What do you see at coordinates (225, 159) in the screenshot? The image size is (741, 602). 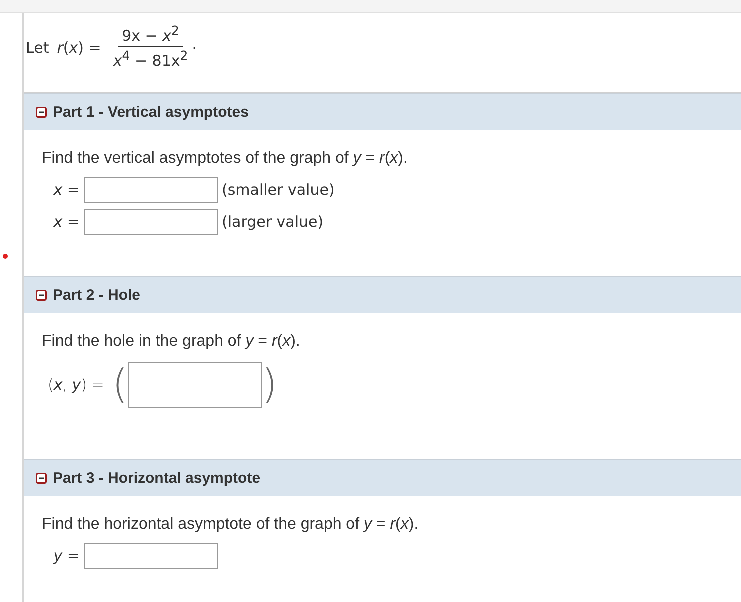 I see `question-text: Find the vertical asymptotes of the graph of y = r(x).` at bounding box center [225, 159].